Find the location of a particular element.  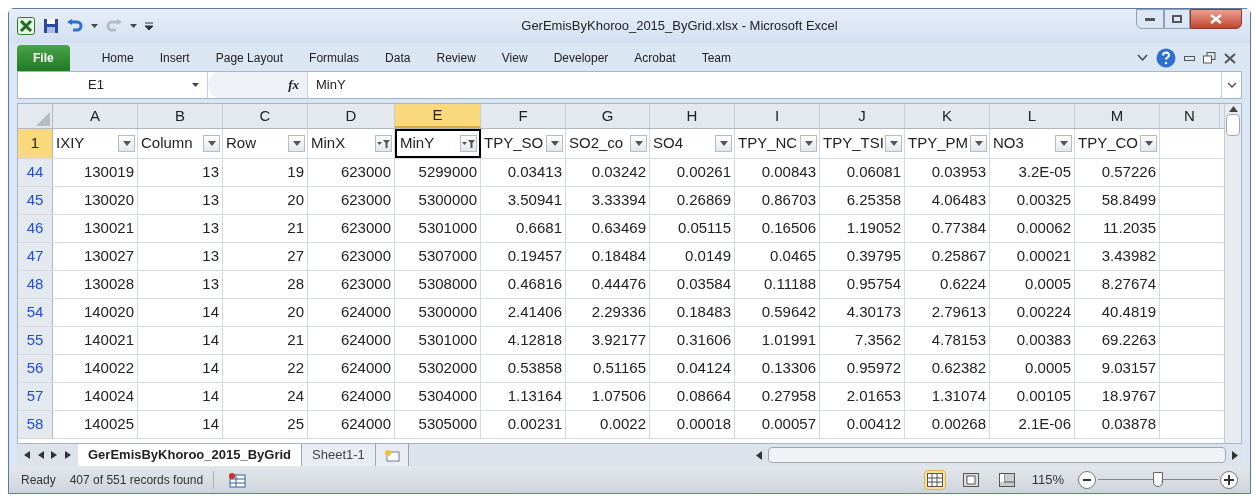

ribbon-tab: Developer is located at coordinates (581, 58).